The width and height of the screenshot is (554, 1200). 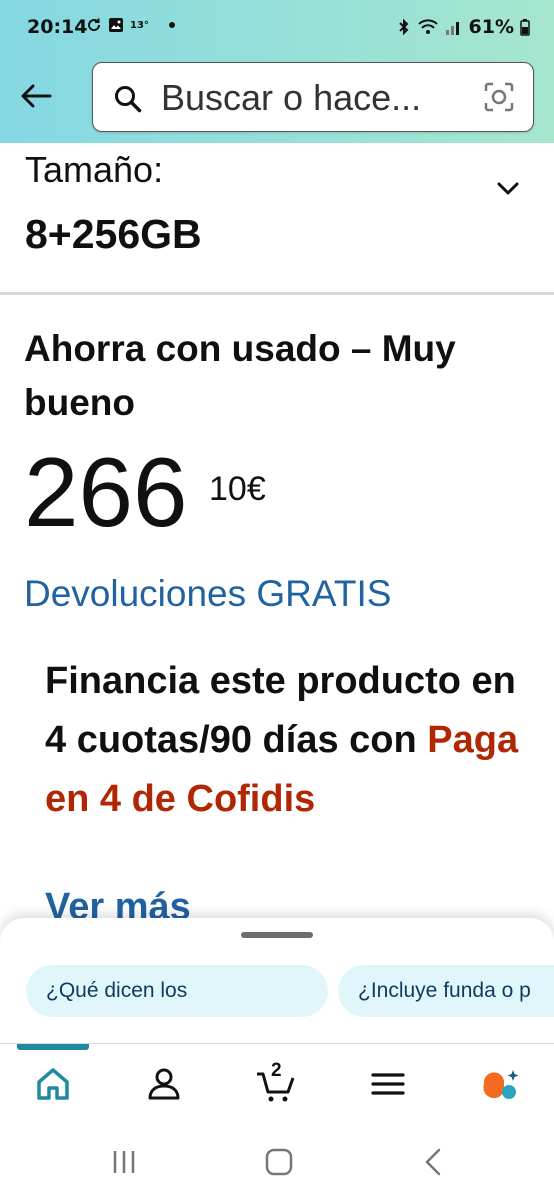 I want to click on system-home-icon, so click(x=279, y=1162).